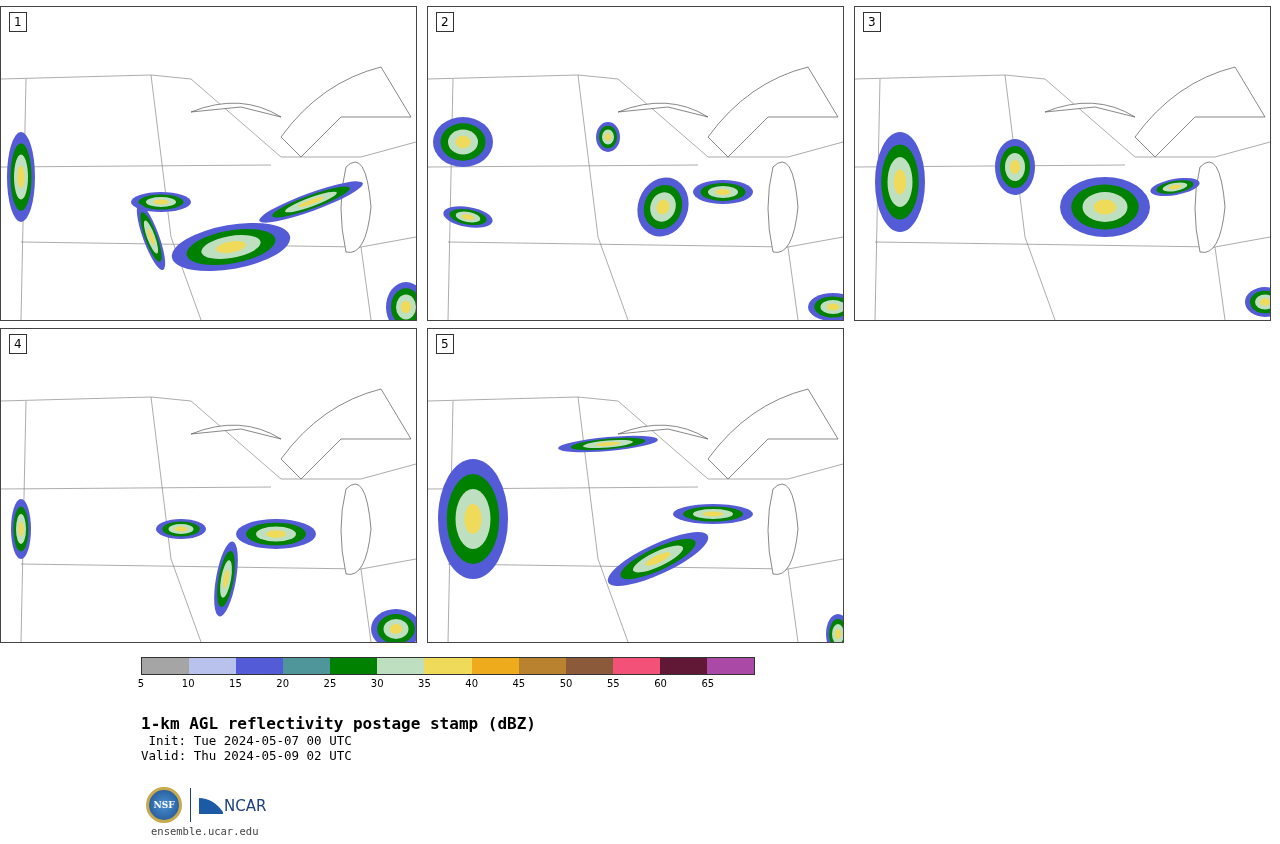 This screenshot has width=1280, height=844. What do you see at coordinates (566, 684) in the screenshot?
I see `tick-label: 50` at bounding box center [566, 684].